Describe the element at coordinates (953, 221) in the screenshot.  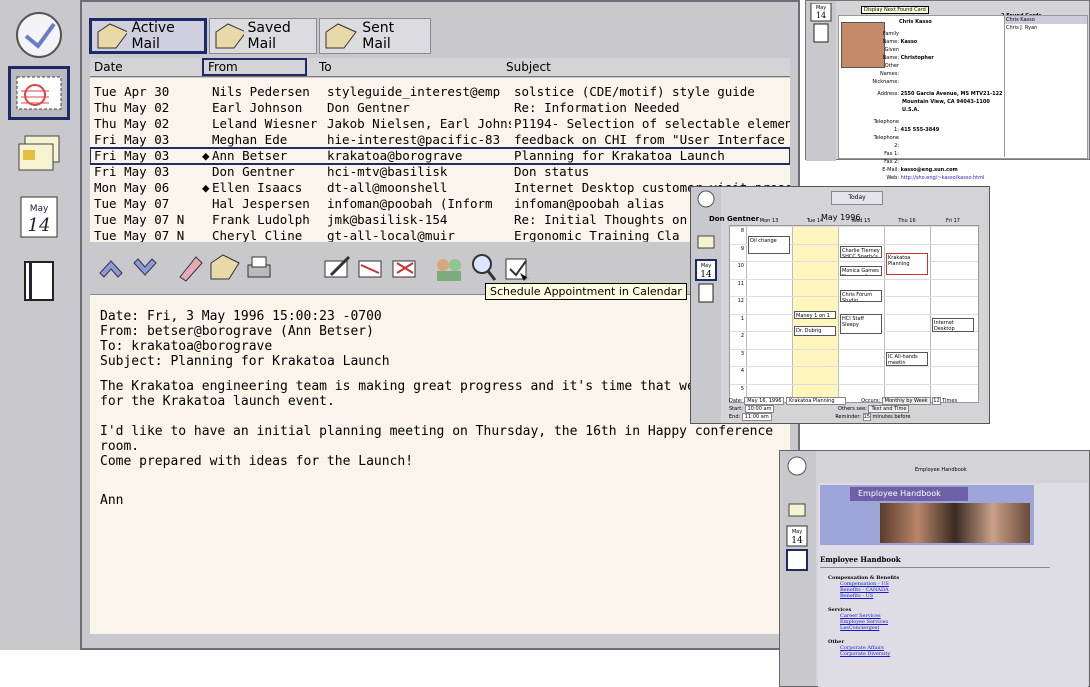
I see `day-header: Fri 17` at that location.